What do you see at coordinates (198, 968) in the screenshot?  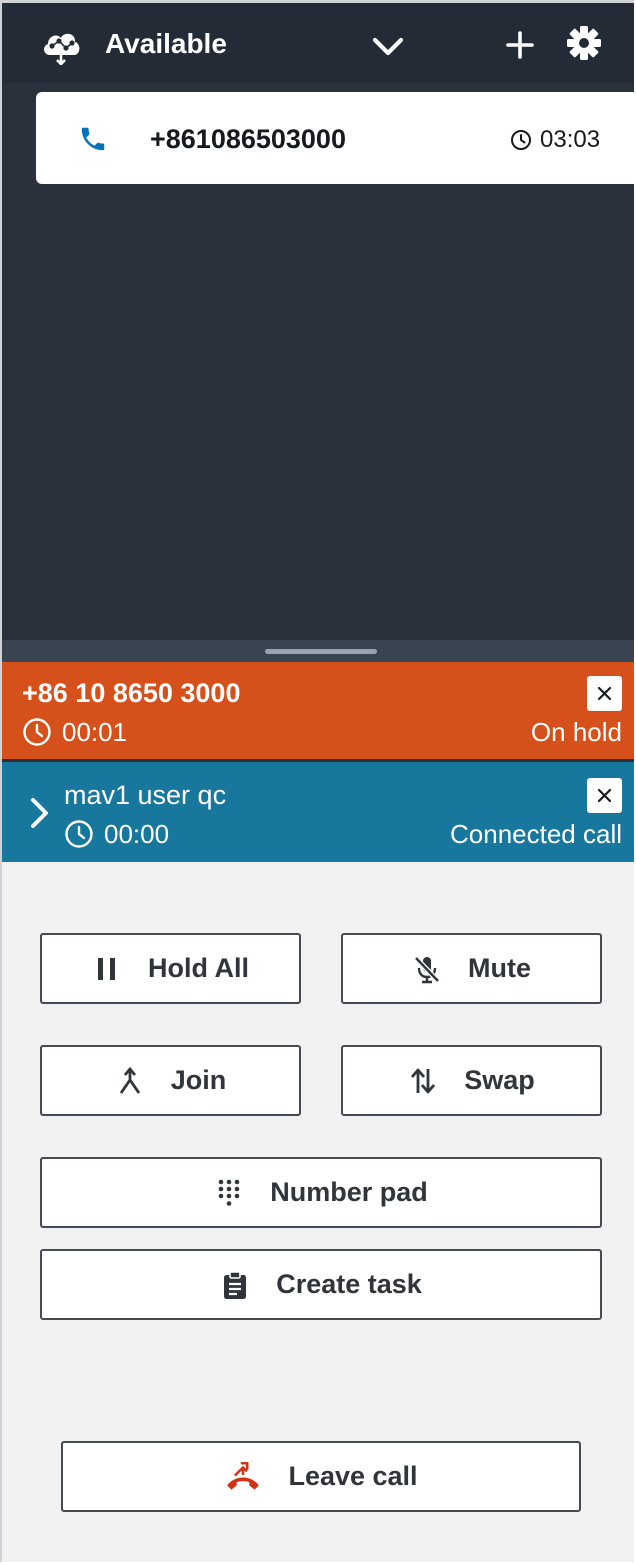 I see `hold-all-label: Hold All` at bounding box center [198, 968].